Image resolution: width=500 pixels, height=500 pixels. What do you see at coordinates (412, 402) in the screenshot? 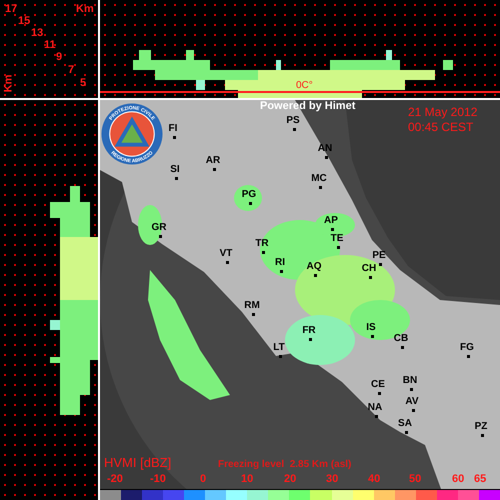
I see `city-label: AV` at bounding box center [412, 402].